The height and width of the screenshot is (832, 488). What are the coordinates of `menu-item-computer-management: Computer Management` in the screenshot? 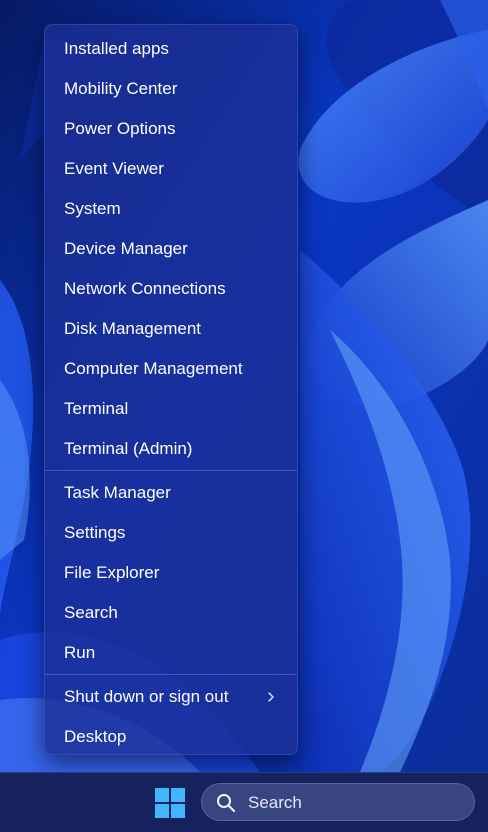 It's located at (171, 369).